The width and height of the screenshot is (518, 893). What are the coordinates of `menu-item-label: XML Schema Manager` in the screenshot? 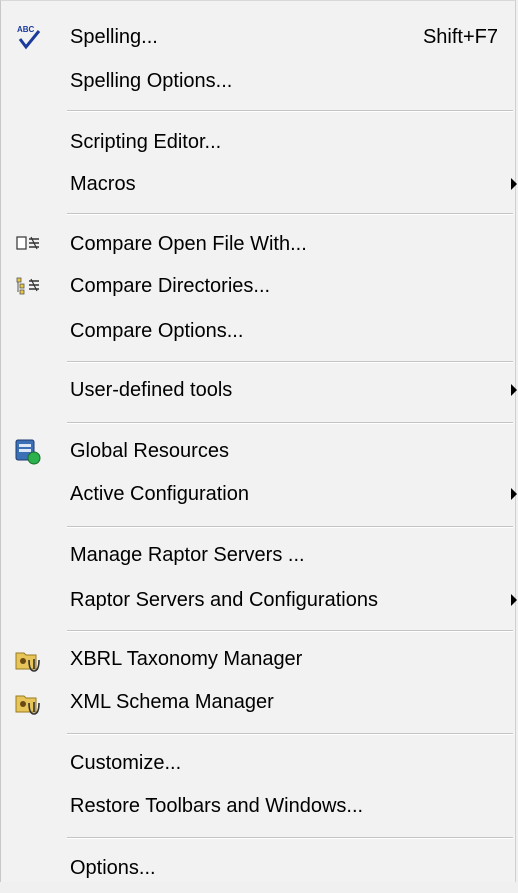 It's located at (172, 702).